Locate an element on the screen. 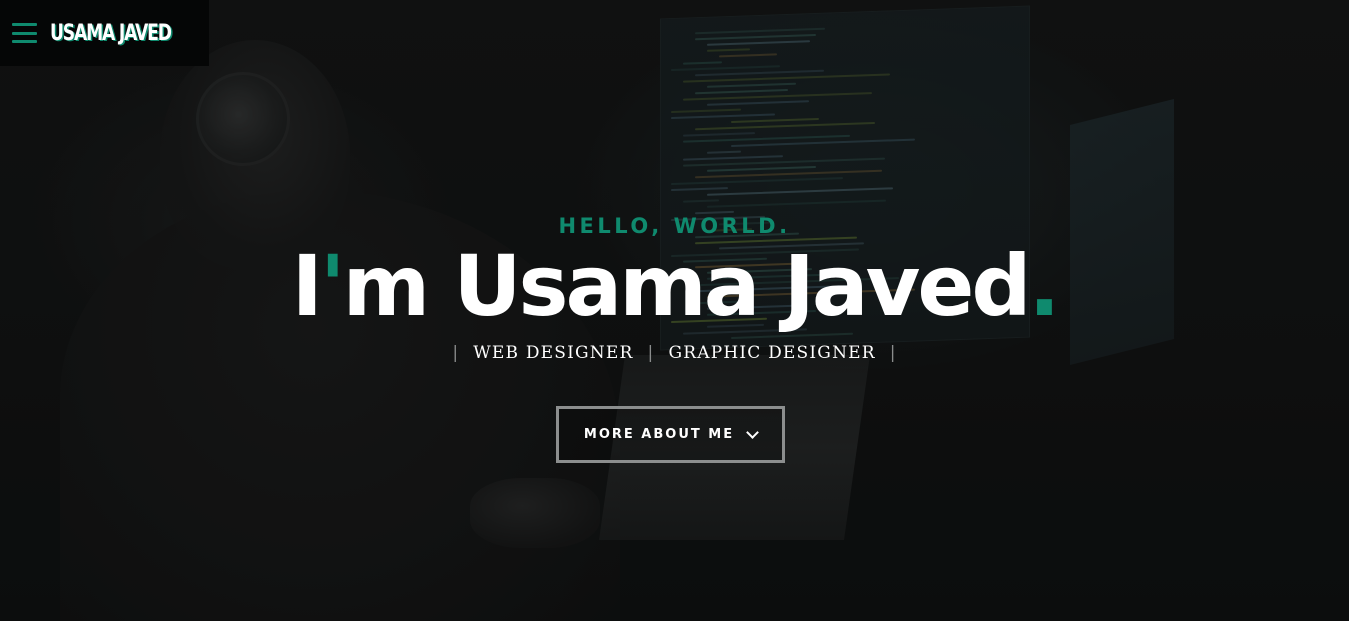 The width and height of the screenshot is (1349, 621). site-logo: USAMA JAVED is located at coordinates (111, 33).